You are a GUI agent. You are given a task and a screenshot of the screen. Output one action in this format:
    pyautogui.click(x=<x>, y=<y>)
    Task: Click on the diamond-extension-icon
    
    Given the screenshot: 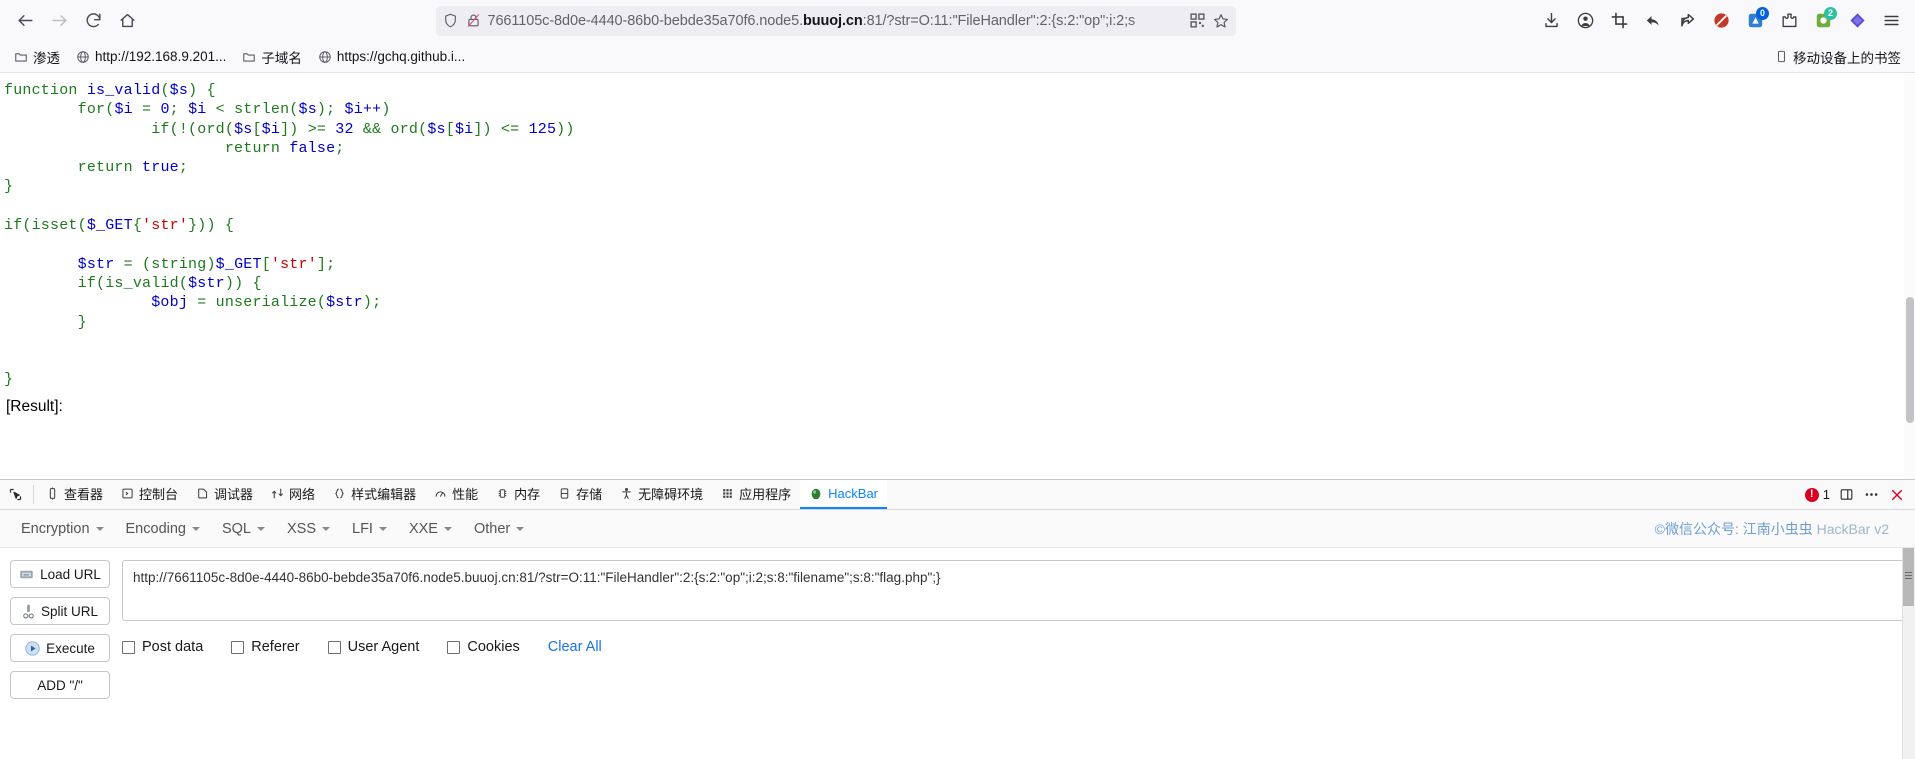 What is the action you would take?
    pyautogui.click(x=1857, y=21)
    